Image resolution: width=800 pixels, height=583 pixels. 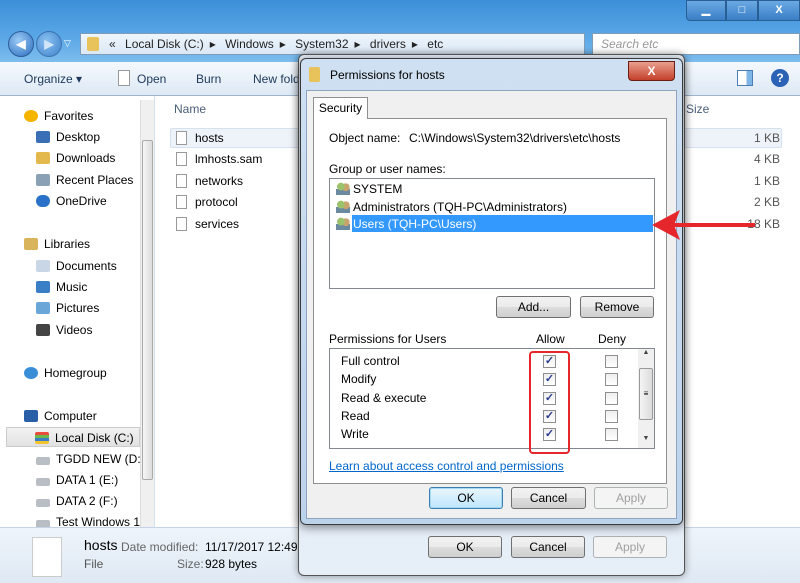 What do you see at coordinates (766, 159) in the screenshot?
I see `file-size: 4 KB` at bounding box center [766, 159].